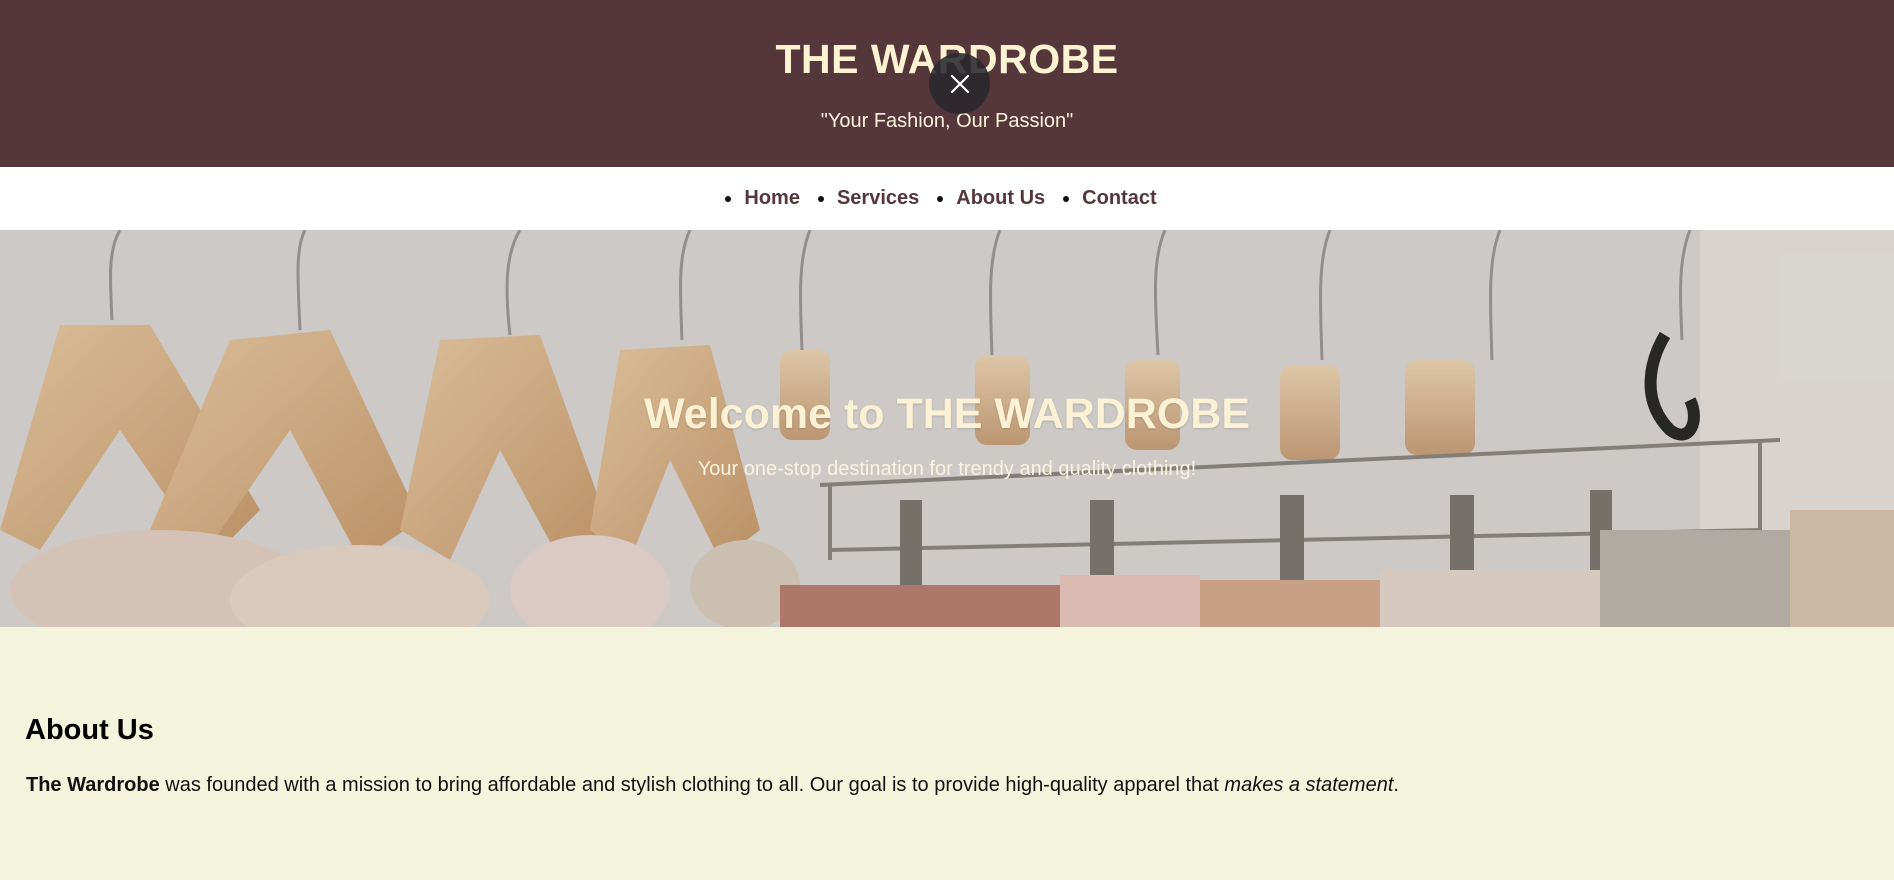 Image resolution: width=1894 pixels, height=880 pixels. I want to click on nav-link-home: Home, so click(772, 198).